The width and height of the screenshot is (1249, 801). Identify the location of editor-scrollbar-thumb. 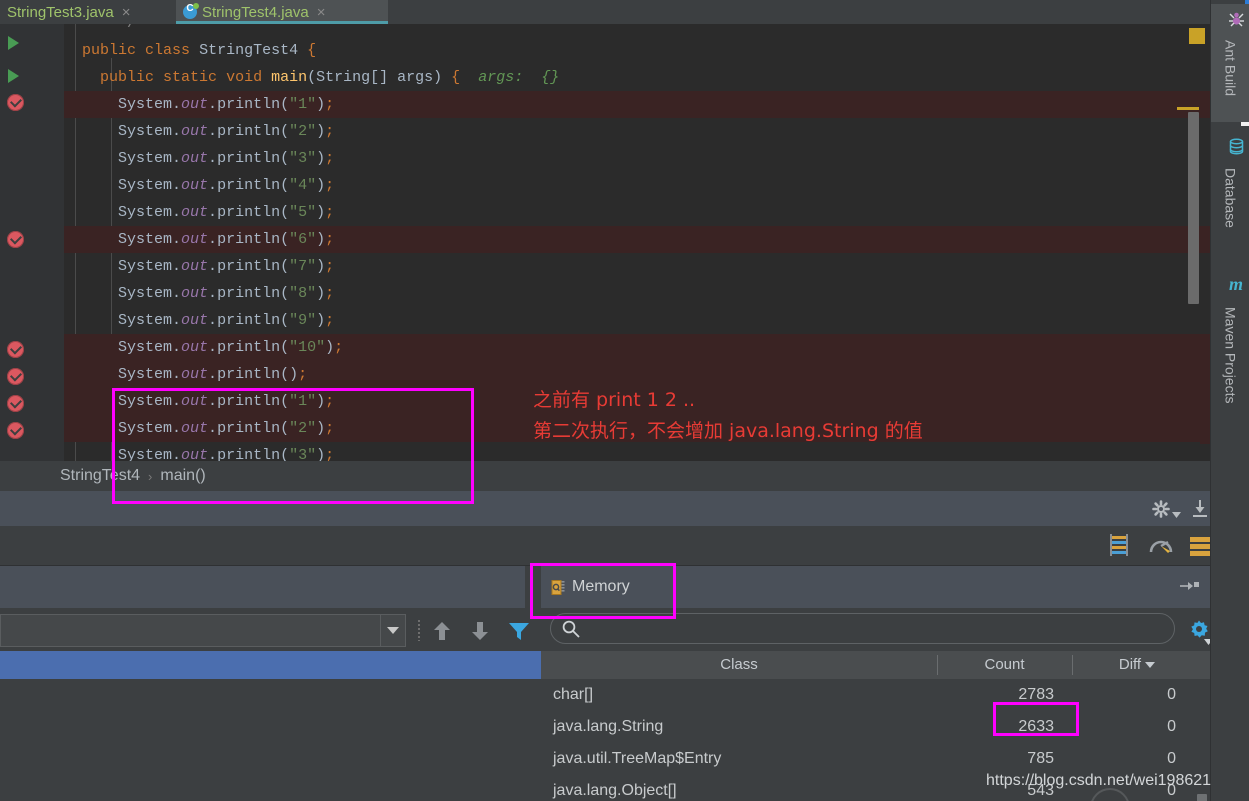
(1193, 208).